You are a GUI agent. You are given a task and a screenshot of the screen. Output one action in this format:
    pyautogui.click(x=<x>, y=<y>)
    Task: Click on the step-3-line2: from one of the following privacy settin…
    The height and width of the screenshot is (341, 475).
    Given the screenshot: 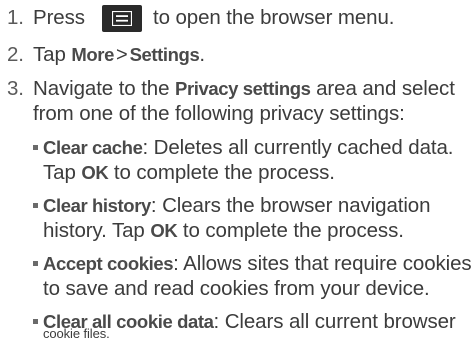 What is the action you would take?
    pyautogui.click(x=219, y=113)
    